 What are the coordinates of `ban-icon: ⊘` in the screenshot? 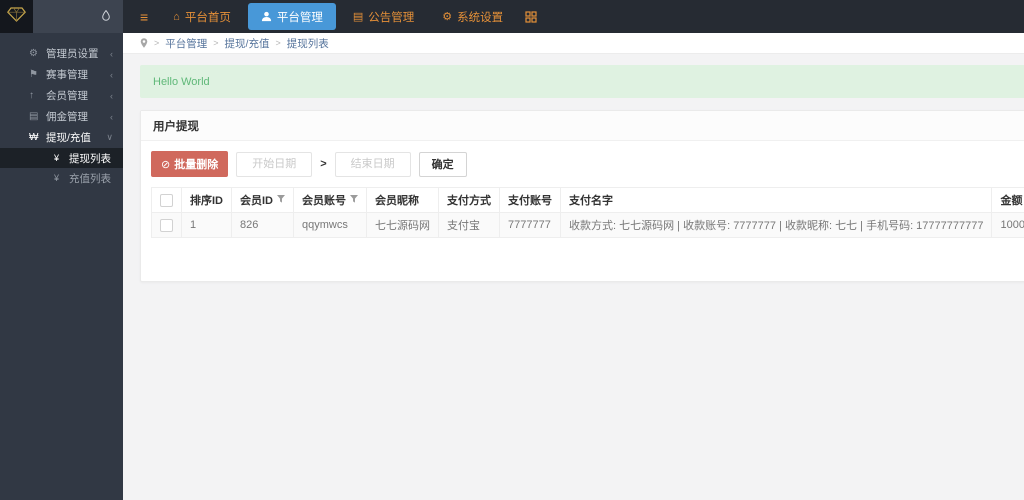 It's located at (166, 164).